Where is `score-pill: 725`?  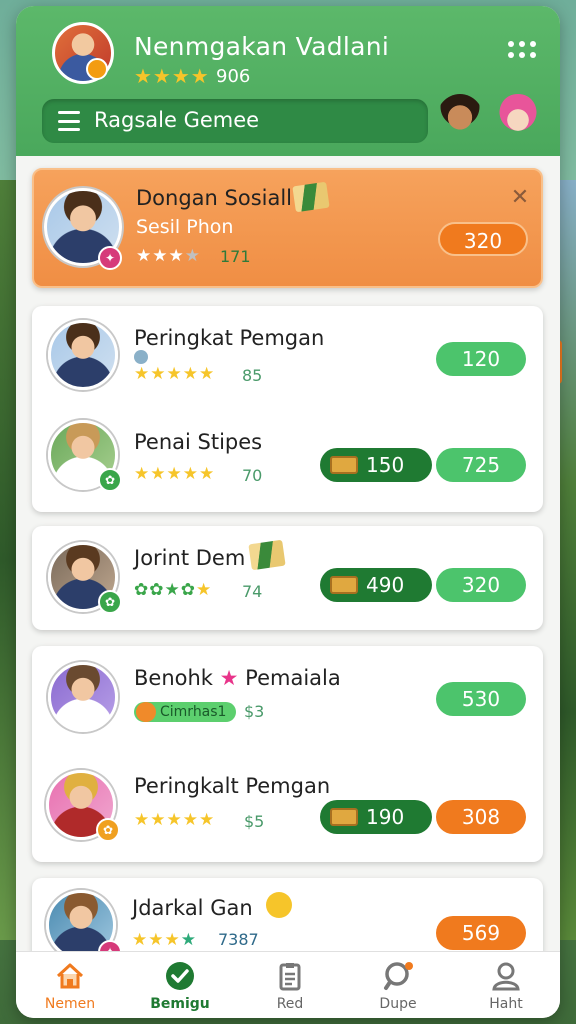
score-pill: 725 is located at coordinates (481, 465).